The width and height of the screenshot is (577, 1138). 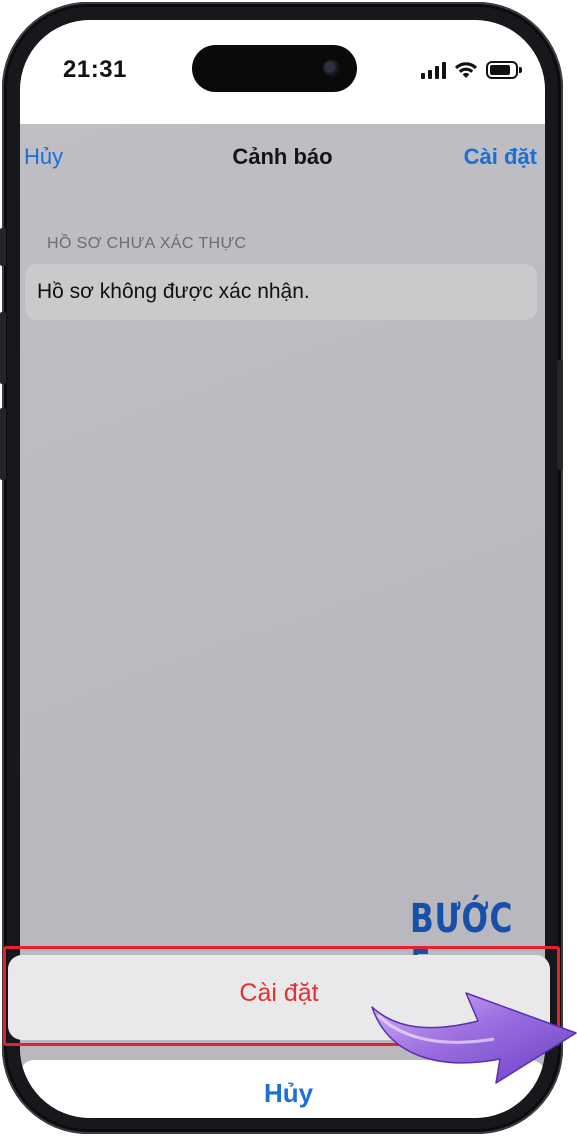 What do you see at coordinates (3, 444) in the screenshot?
I see `volume-down-button` at bounding box center [3, 444].